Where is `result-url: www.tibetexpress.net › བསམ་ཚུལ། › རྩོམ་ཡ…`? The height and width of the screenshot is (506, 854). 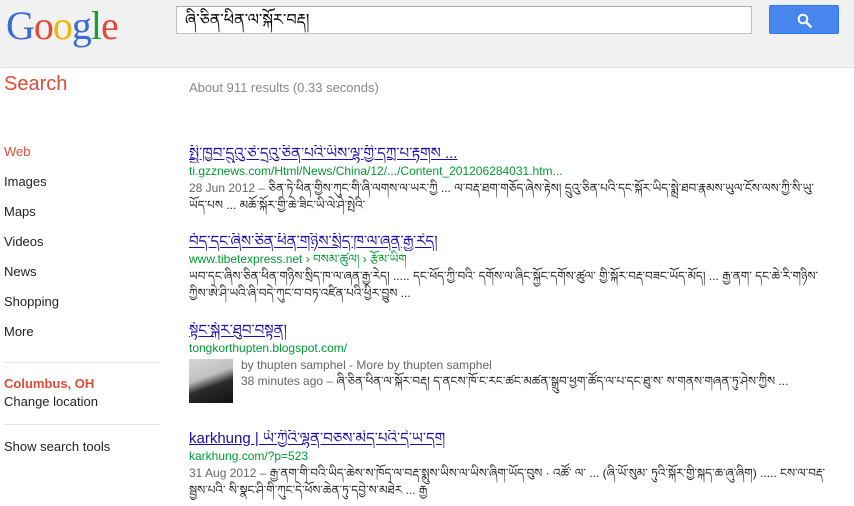 result-url: www.tibetexpress.net › བསམ་ཚུལ། › རྩོམ་ཡ… is located at coordinates (509, 259).